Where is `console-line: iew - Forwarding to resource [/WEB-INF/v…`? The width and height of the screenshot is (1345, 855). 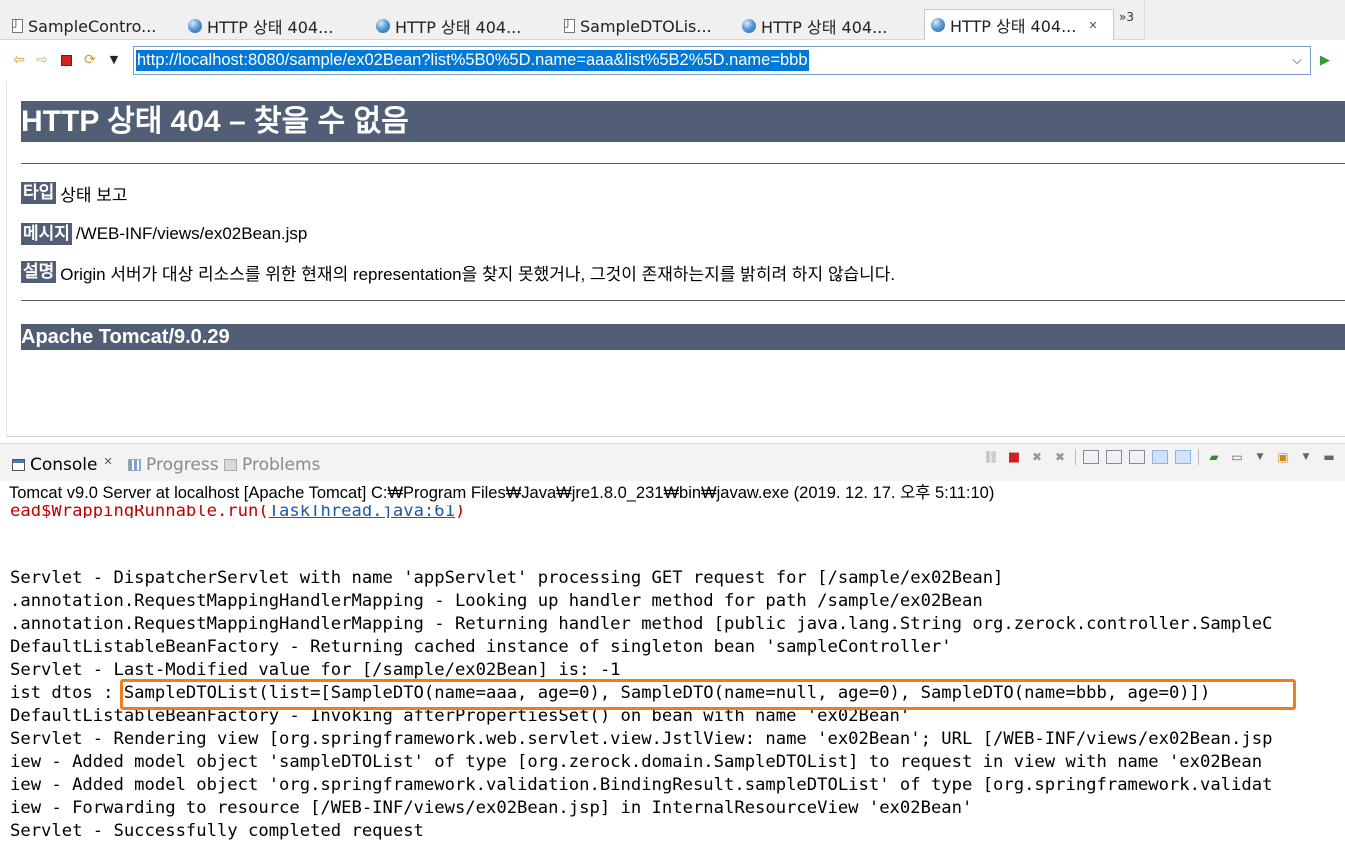 console-line: iew - Forwarding to resource [/WEB-INF/v… is located at coordinates (491, 808).